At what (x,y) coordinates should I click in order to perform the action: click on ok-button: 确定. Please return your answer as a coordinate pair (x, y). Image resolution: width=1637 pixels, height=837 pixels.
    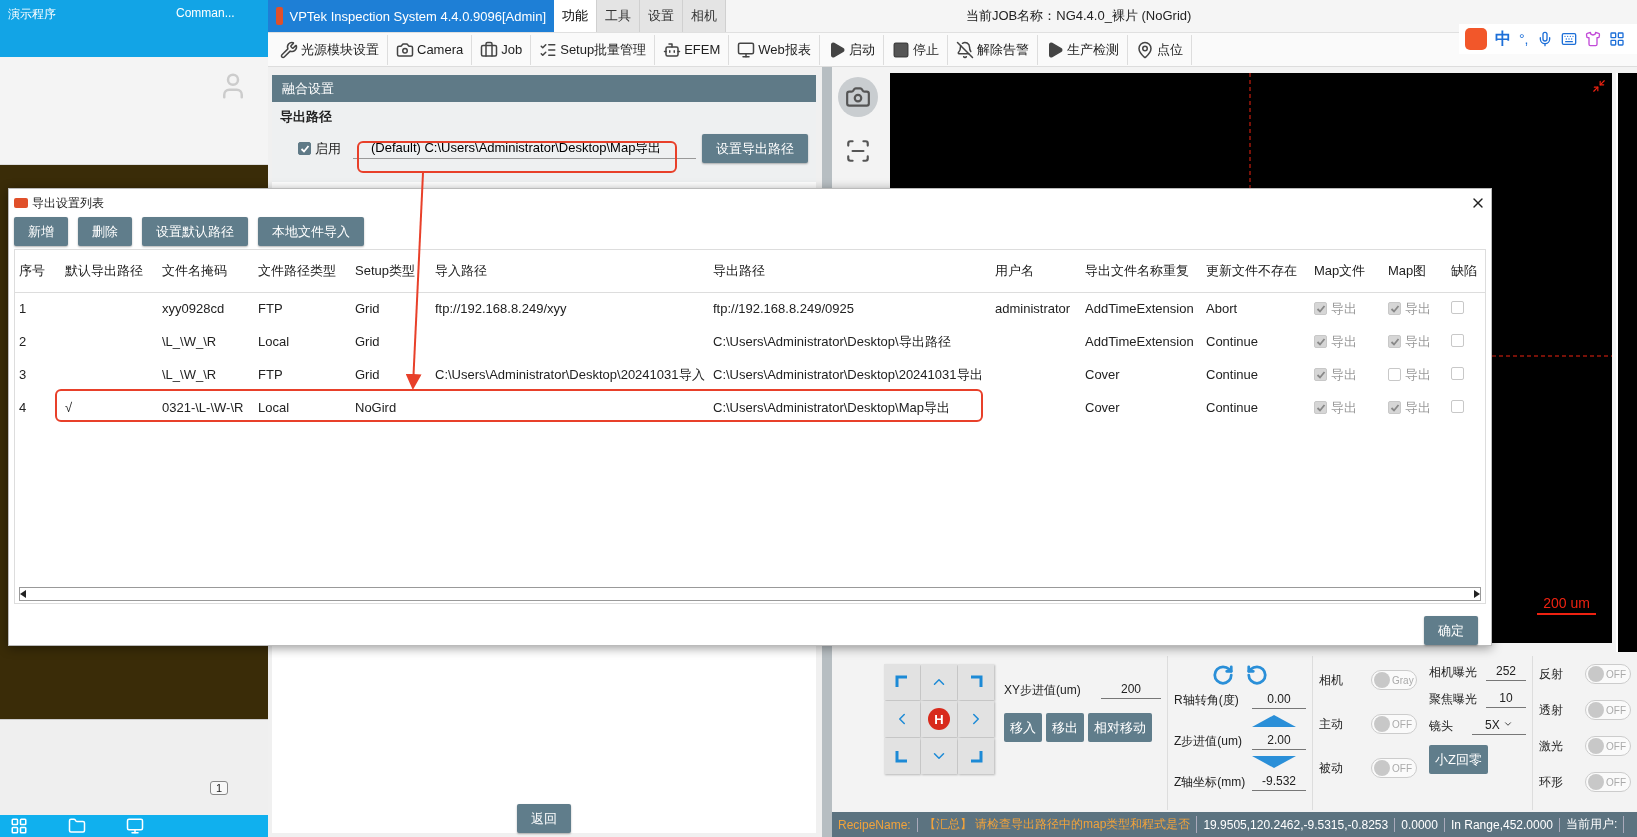
    Looking at the image, I should click on (1451, 630).